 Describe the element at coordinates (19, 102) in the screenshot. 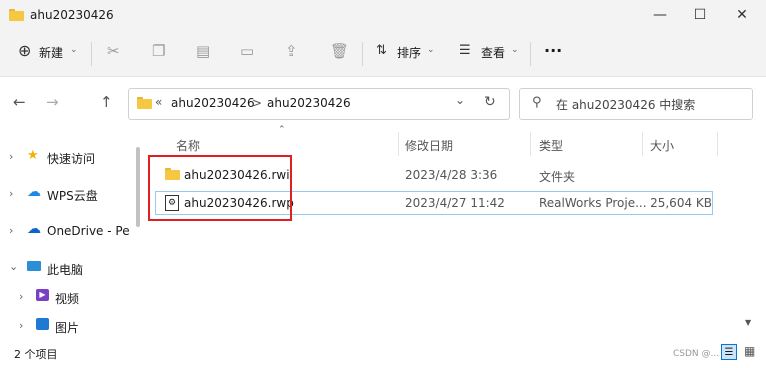

I see `back-button: ←` at that location.